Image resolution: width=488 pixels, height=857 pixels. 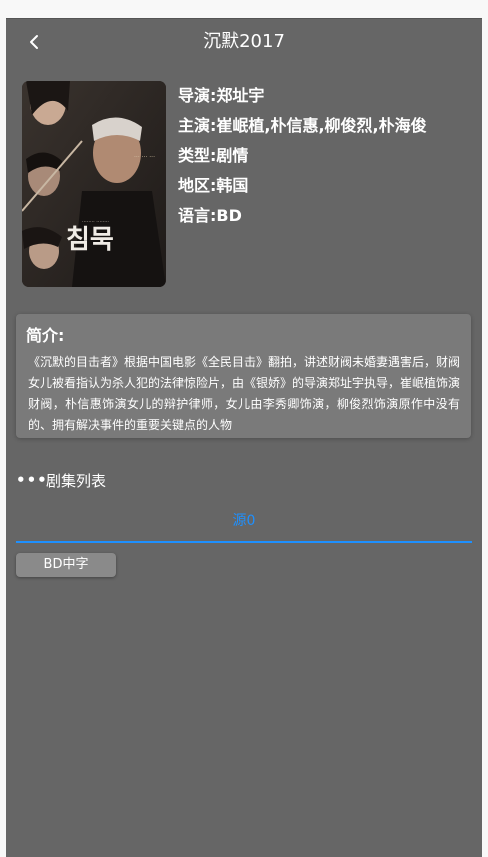 I want to click on episode-list-header: ••• 剧集列表, so click(x=61, y=480).